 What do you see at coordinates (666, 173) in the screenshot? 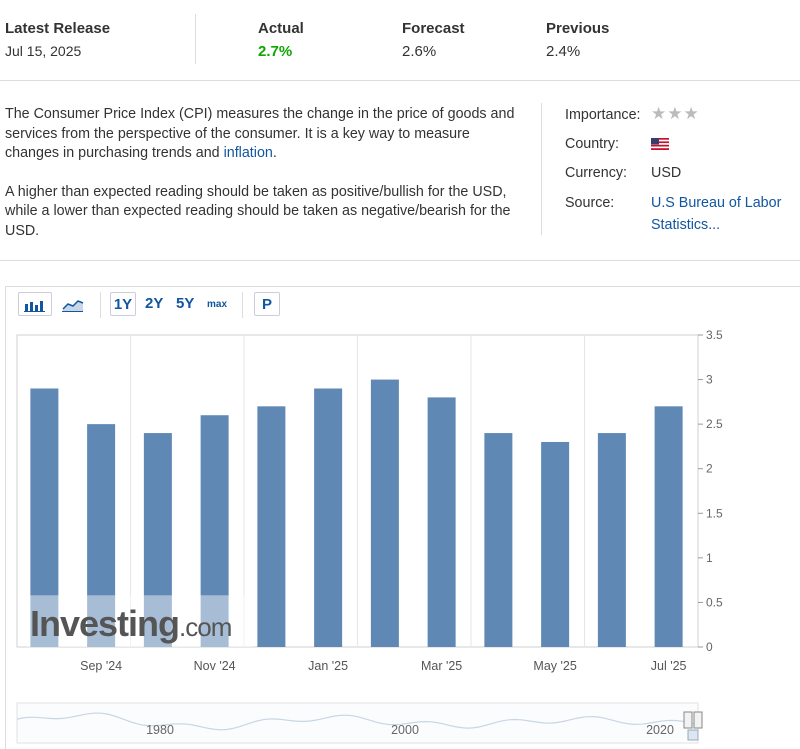
I see `currency-value: USD` at bounding box center [666, 173].